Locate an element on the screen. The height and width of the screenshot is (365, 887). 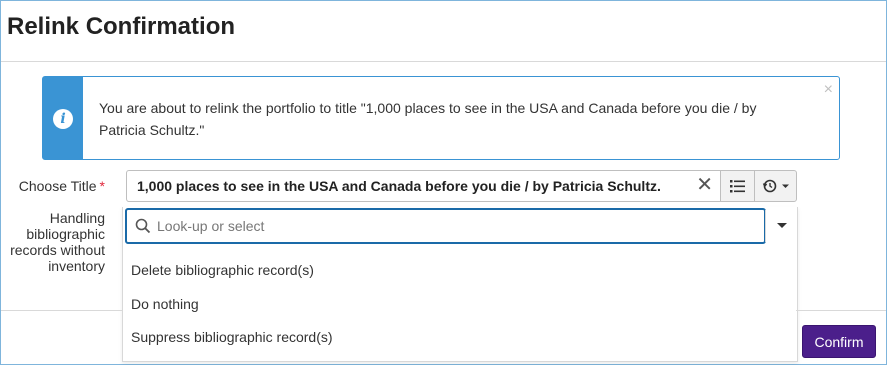
dialog-title: Relink Confirmation is located at coordinates (121, 26).